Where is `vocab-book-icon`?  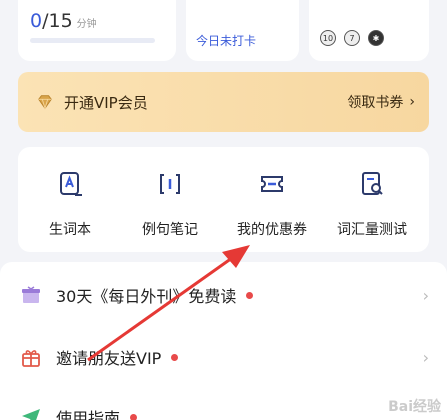
vocab-book-icon is located at coordinates (71, 184).